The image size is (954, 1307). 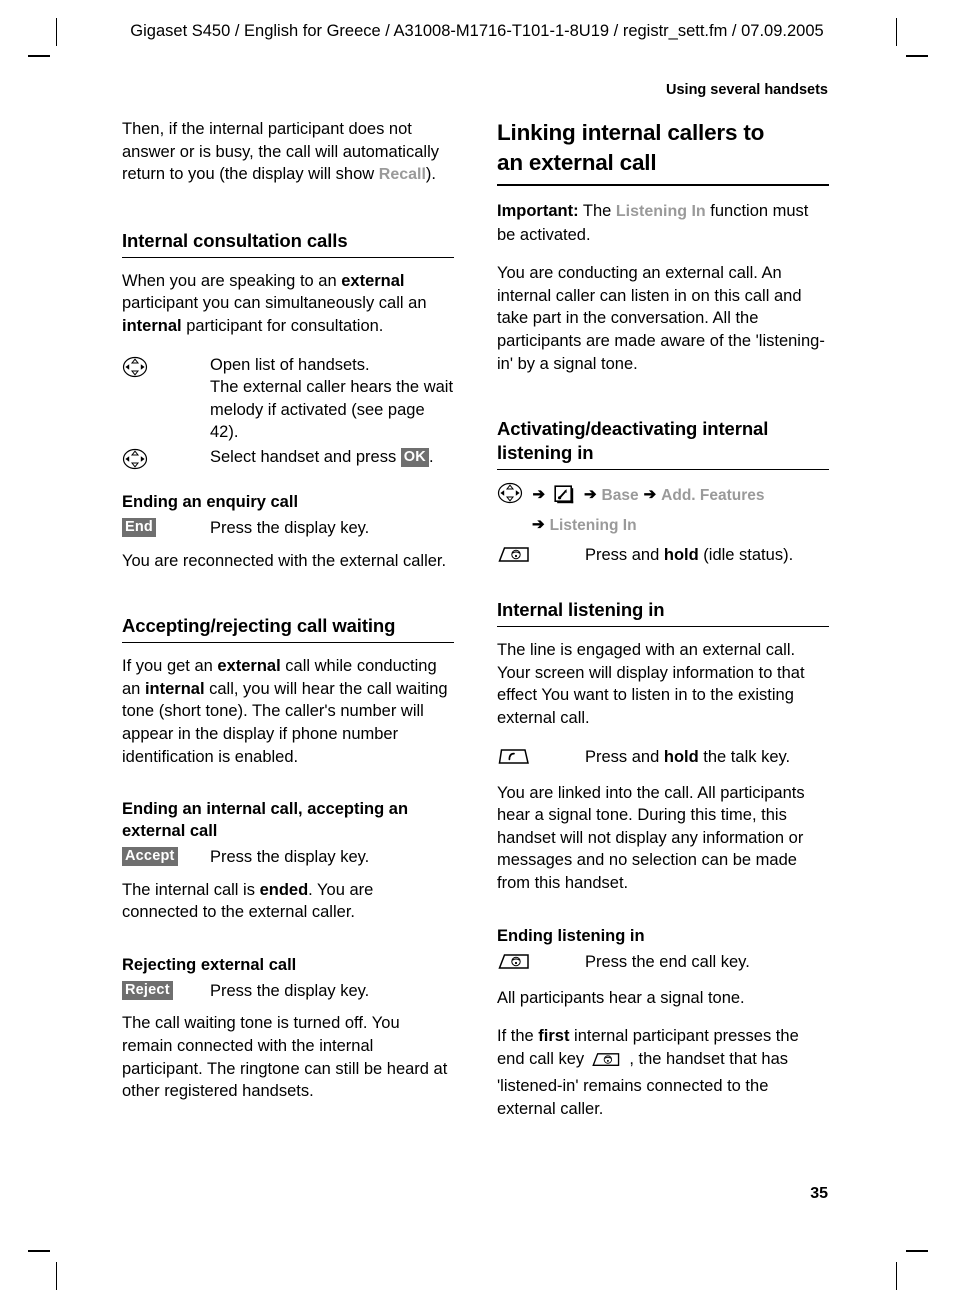 I want to click on heading-internal-listening-in: Internal listening in, so click(x=663, y=613).